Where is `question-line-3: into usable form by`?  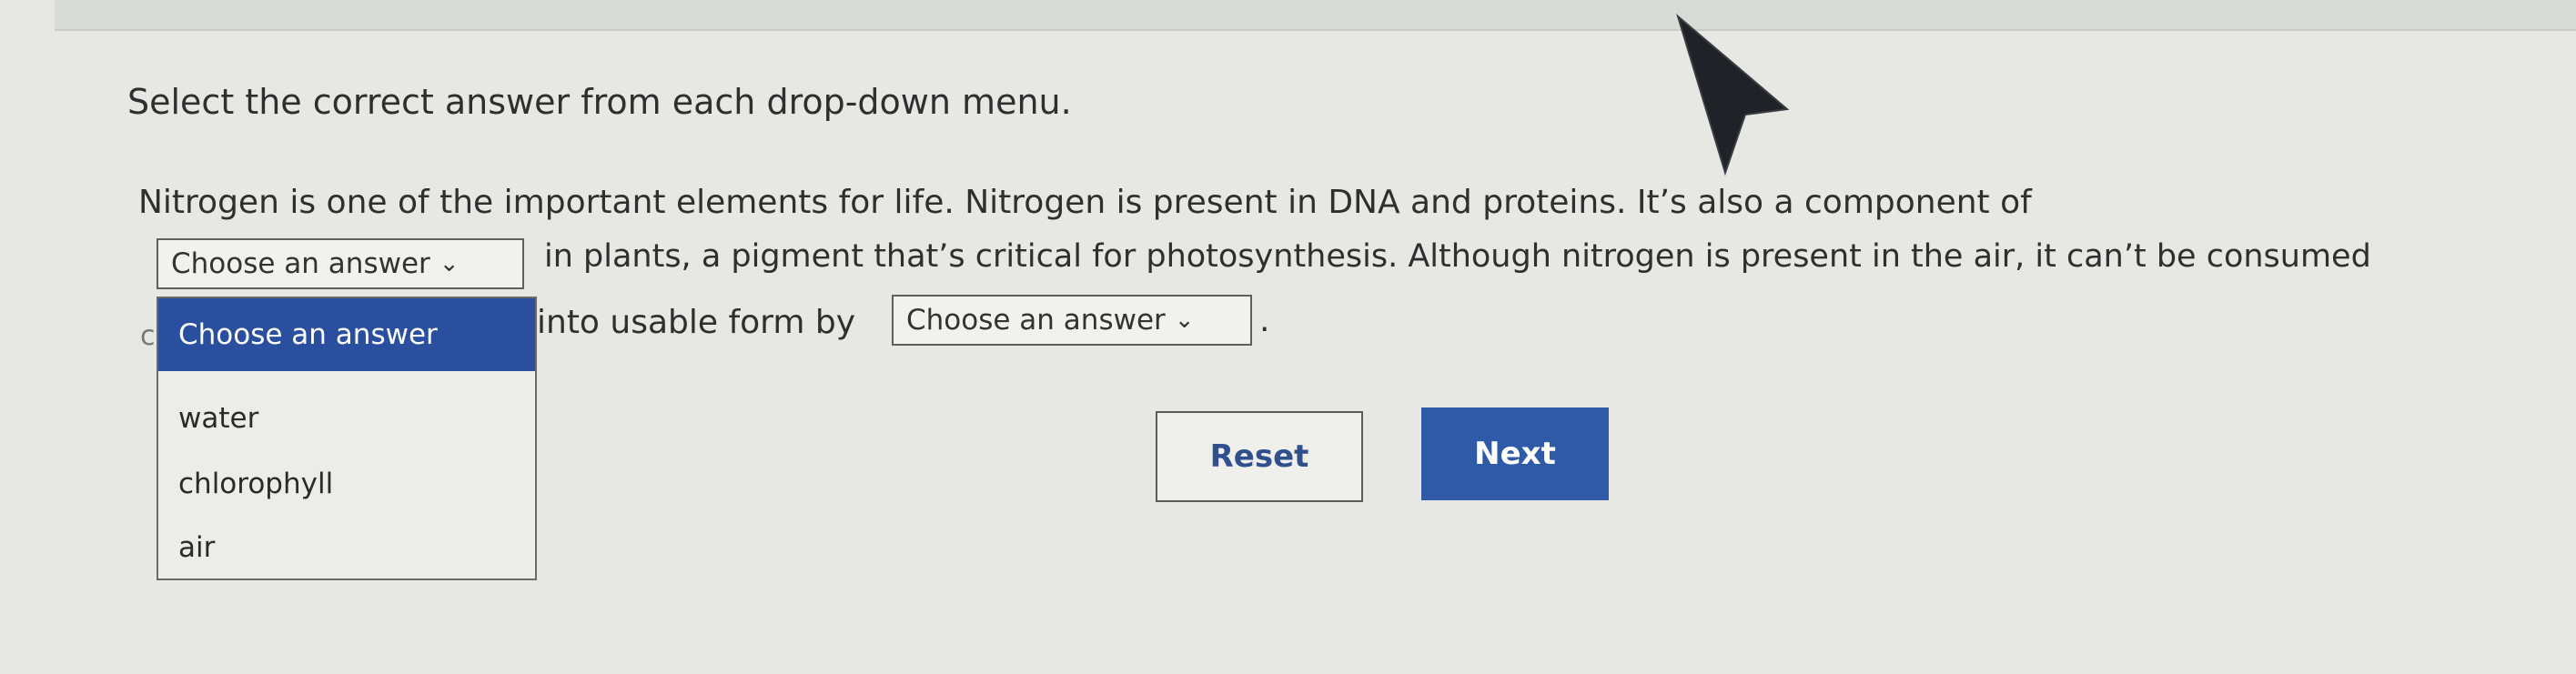
question-line-3: into usable form by is located at coordinates (696, 322).